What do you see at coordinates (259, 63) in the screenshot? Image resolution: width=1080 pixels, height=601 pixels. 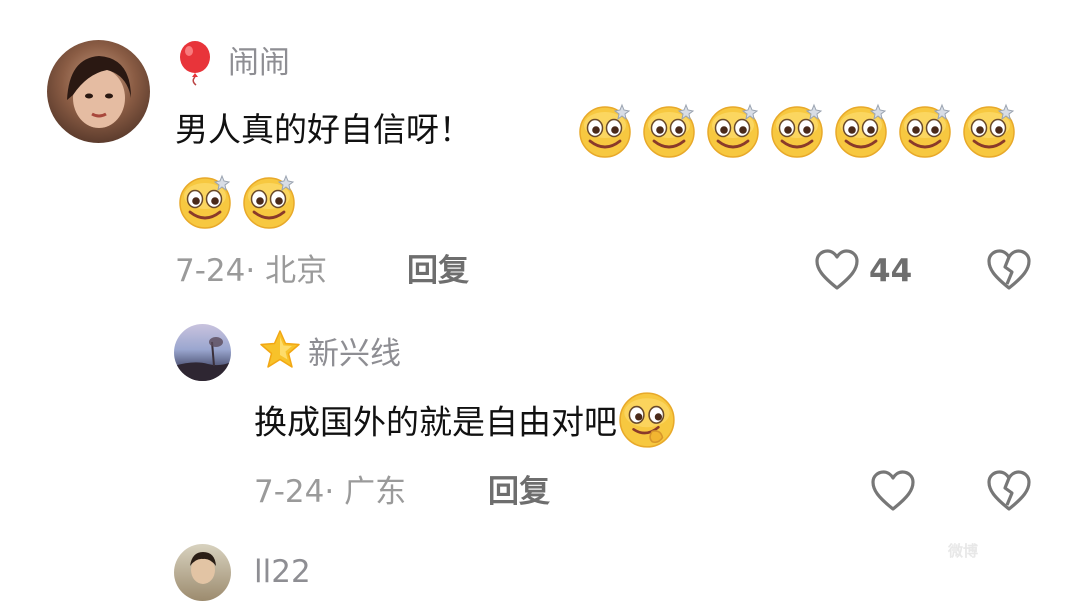 I see `comment-author: 闹闹` at bounding box center [259, 63].